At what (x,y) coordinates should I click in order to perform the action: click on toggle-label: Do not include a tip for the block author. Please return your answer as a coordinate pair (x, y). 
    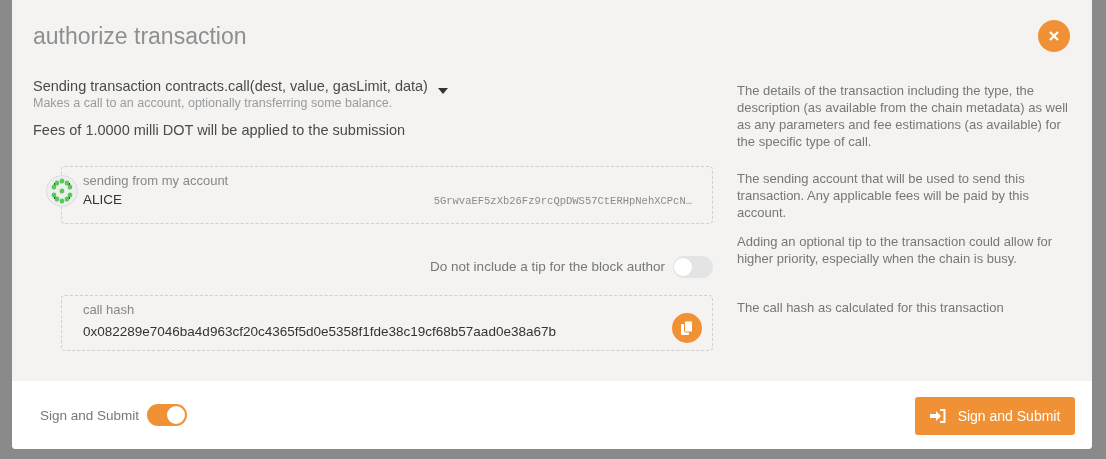
    Looking at the image, I should click on (547, 266).